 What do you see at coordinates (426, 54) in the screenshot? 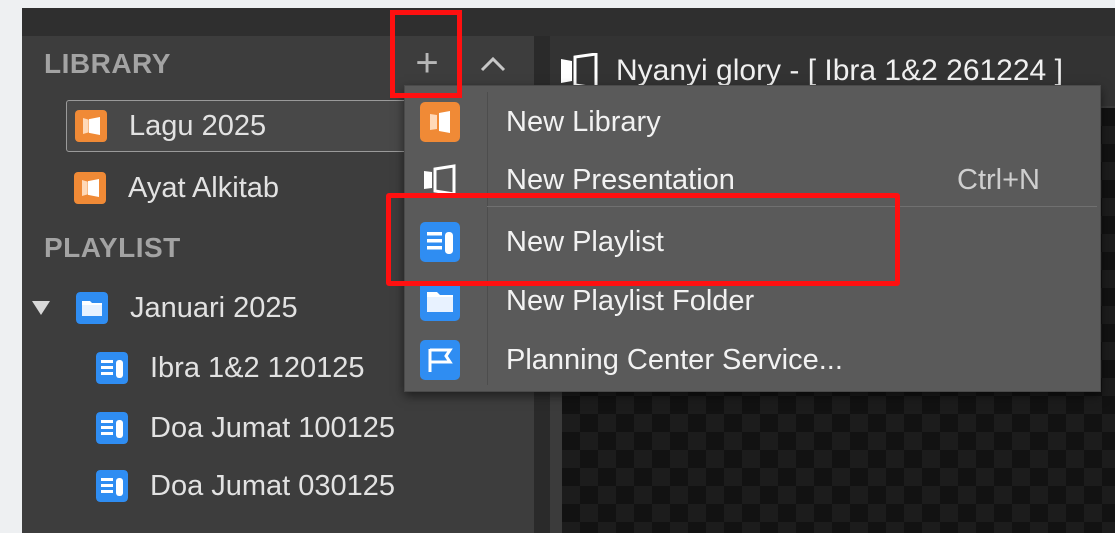
I see `highlight-box-add-button` at bounding box center [426, 54].